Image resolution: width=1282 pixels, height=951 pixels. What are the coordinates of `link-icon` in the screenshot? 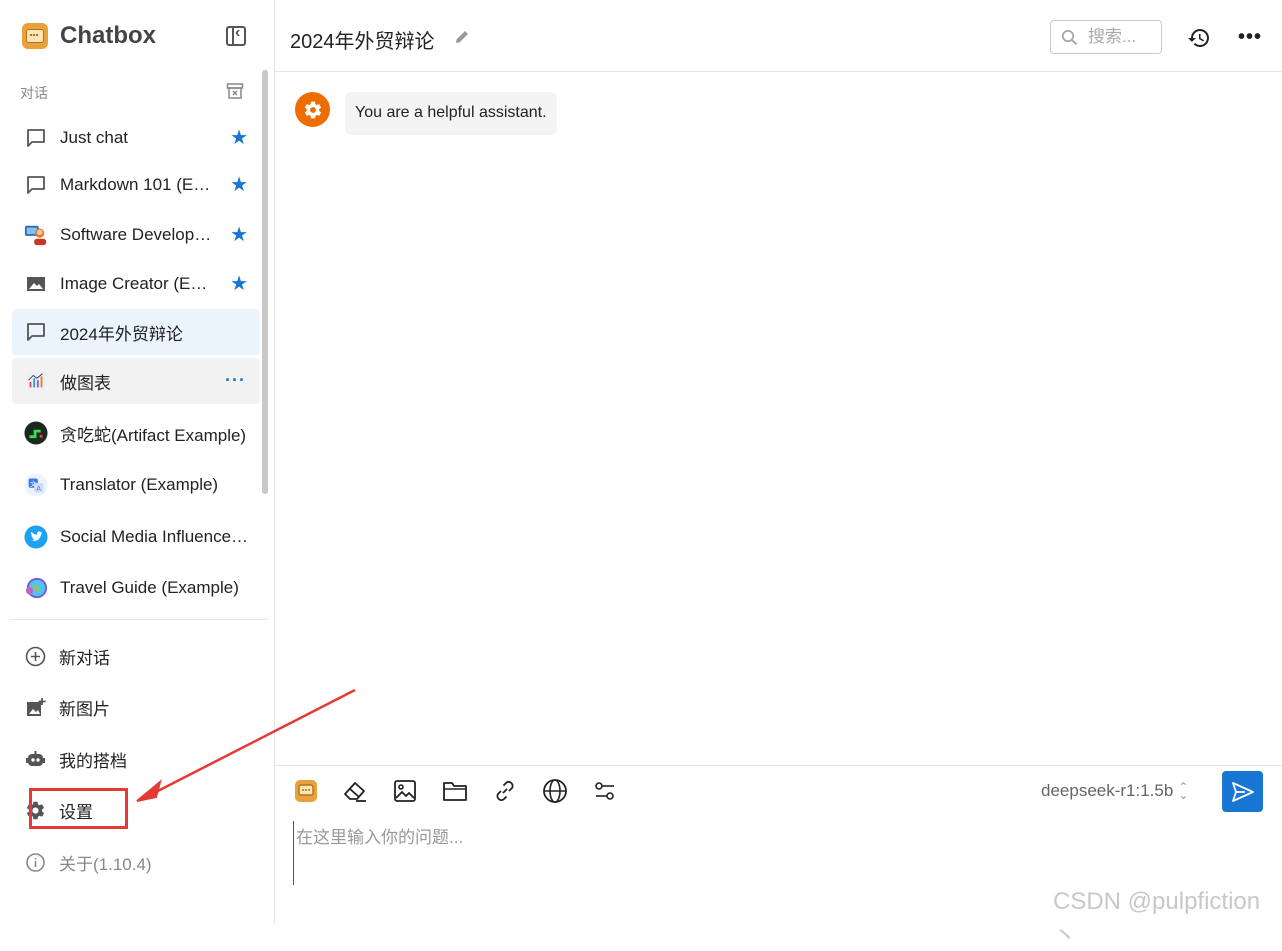 It's located at (505, 791).